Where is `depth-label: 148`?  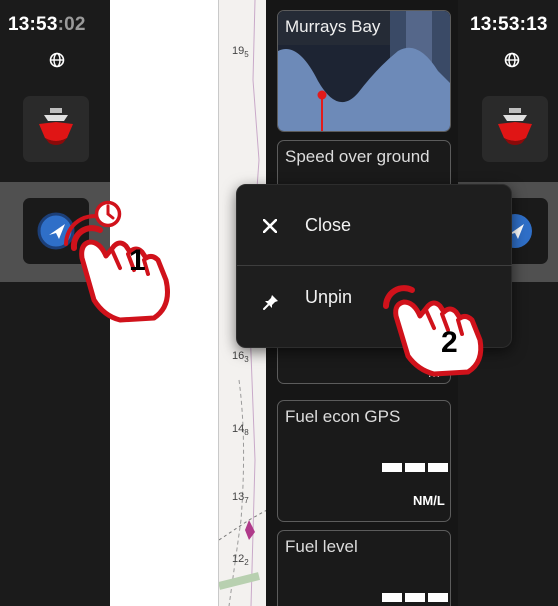 depth-label: 148 is located at coordinates (240, 430).